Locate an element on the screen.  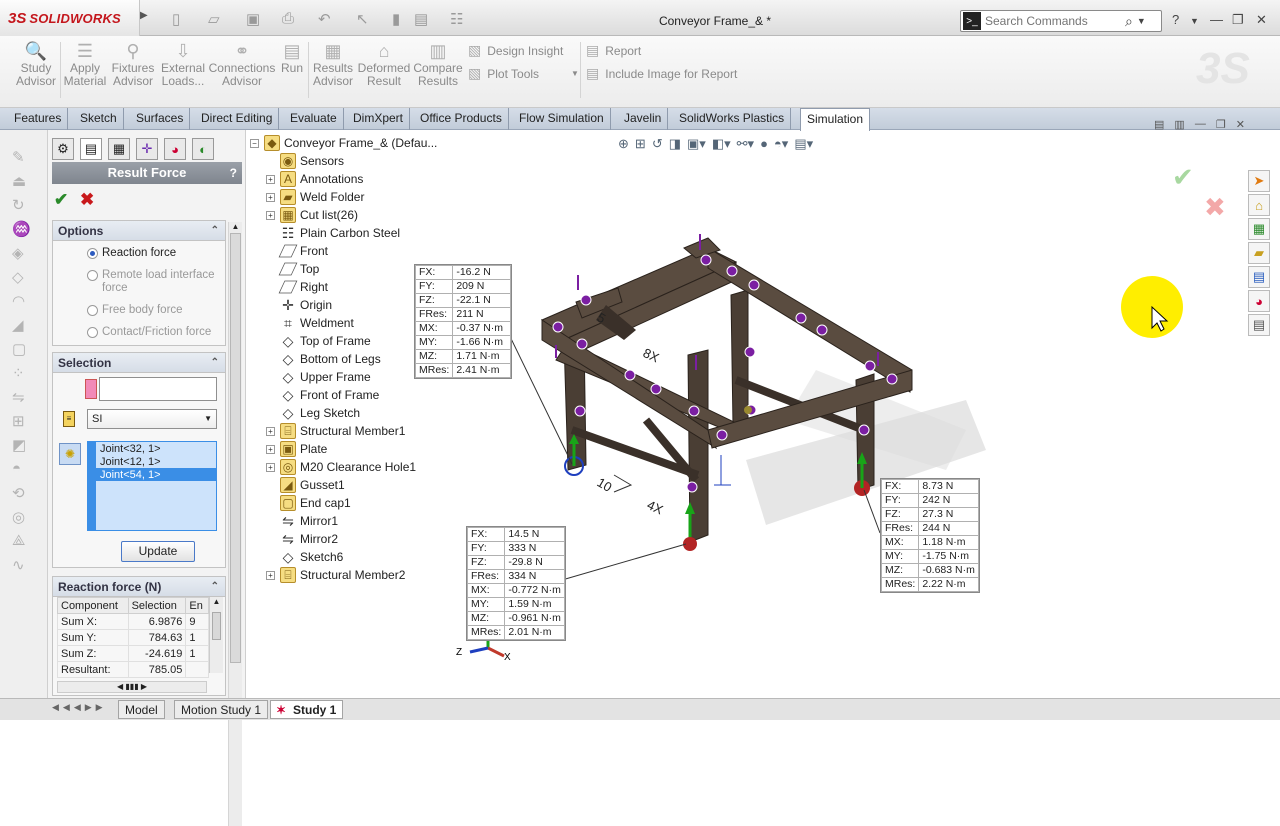
table-header: En is located at coordinates (197, 605).